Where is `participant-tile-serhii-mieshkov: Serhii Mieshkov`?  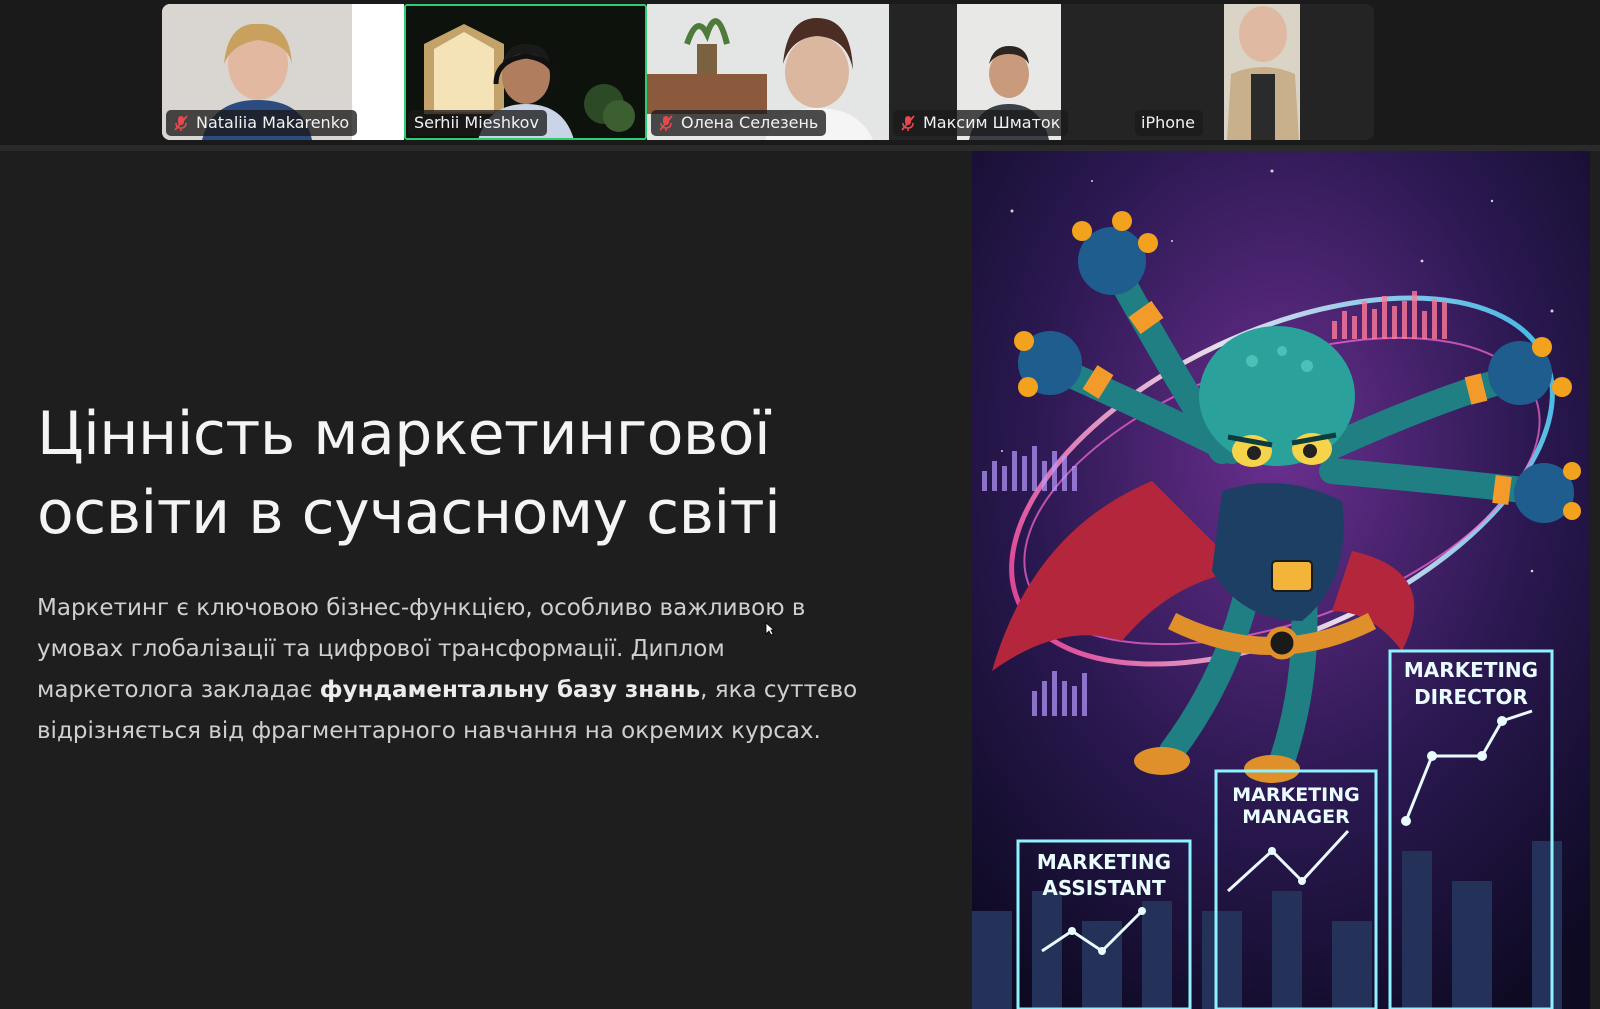
participant-tile-serhii-mieshkov: Serhii Mieshkov is located at coordinates (525, 72).